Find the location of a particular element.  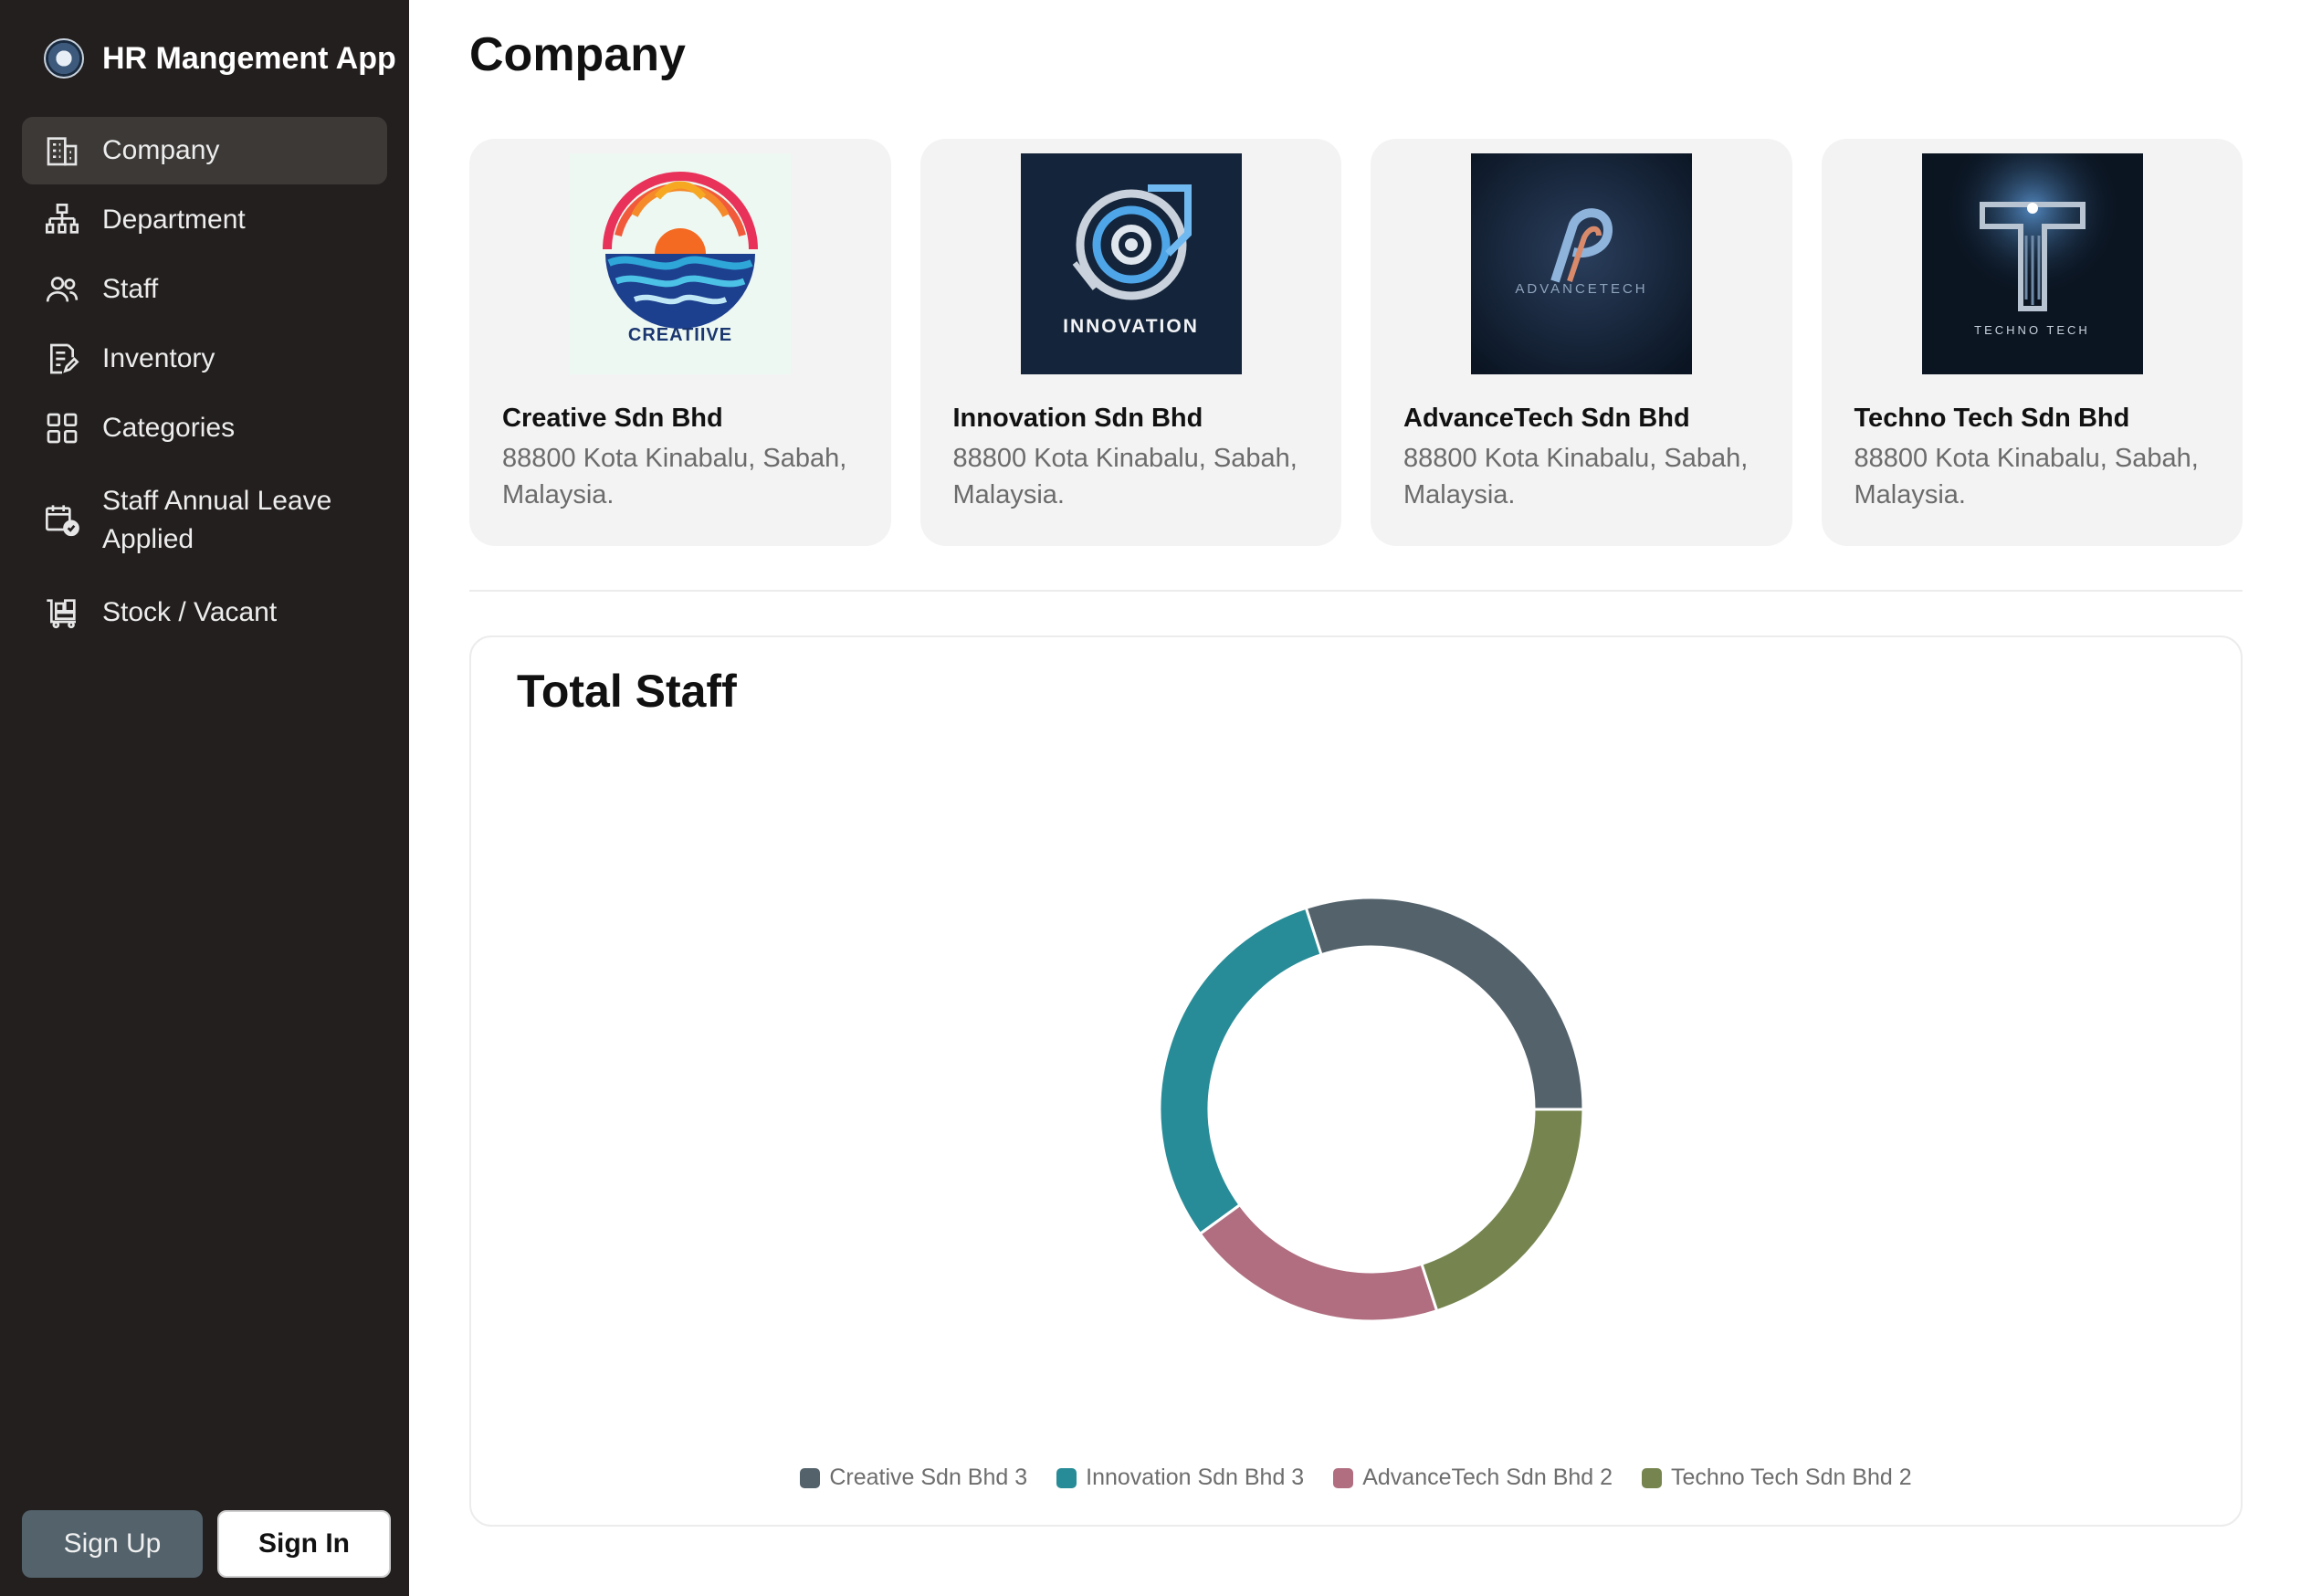

sidebar-item-label: Company is located at coordinates (161, 150).